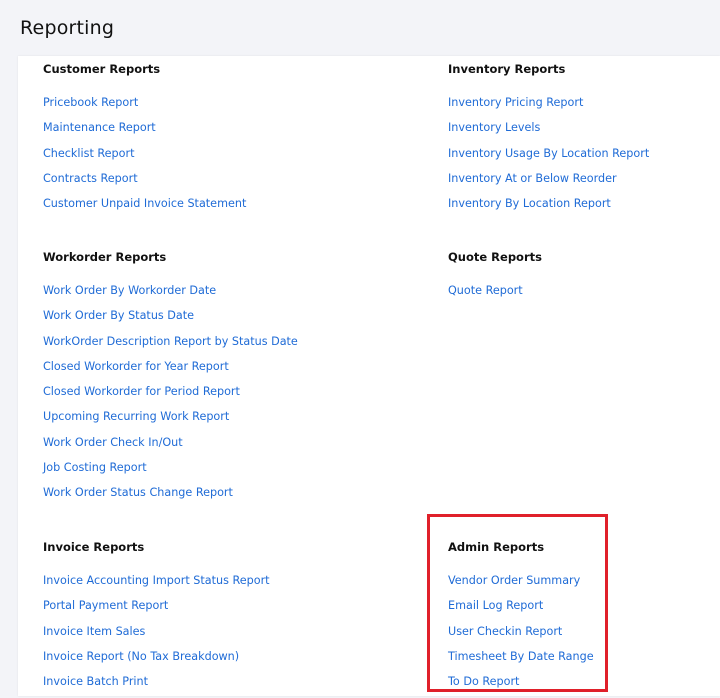 This screenshot has height=698, width=720. I want to click on checklist-report-link: Checklist Report, so click(89, 153).